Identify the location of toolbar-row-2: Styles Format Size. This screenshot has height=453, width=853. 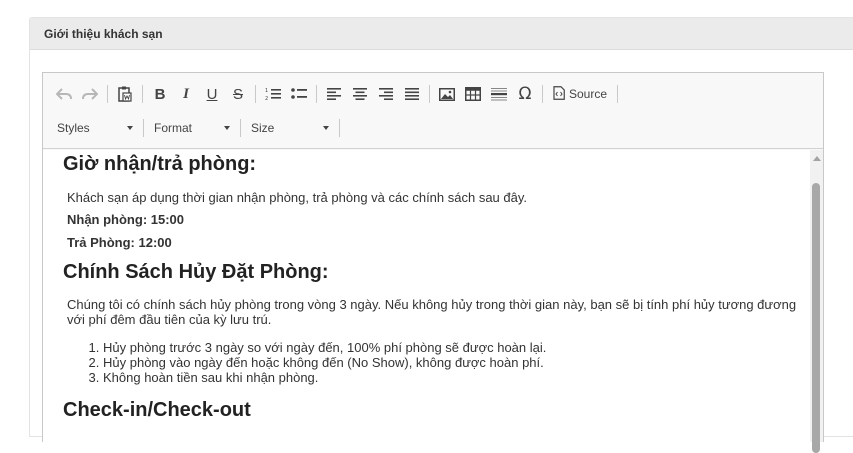
(197, 128).